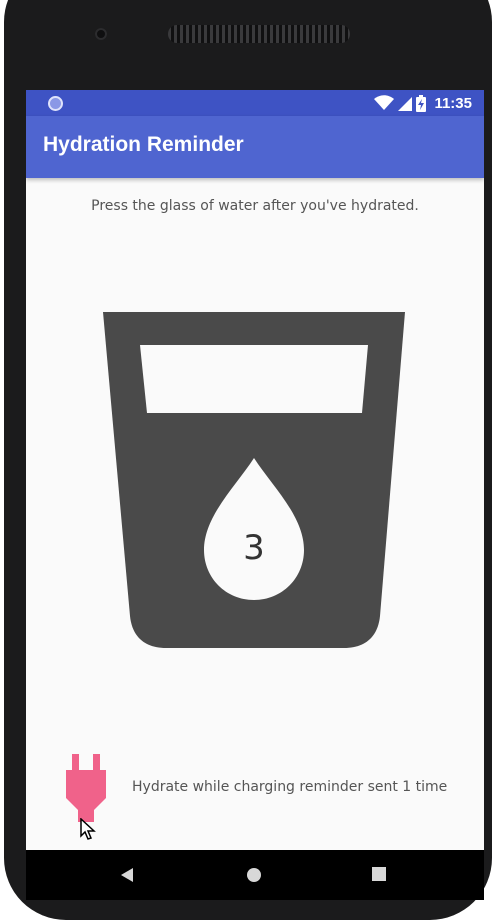  I want to click on app-bar: Hydration Reminder, so click(255, 147).